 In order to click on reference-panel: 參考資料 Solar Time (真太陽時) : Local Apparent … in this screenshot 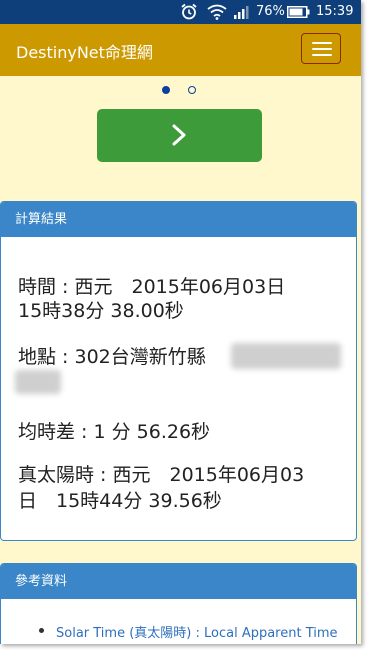, I will do `click(178, 603)`.